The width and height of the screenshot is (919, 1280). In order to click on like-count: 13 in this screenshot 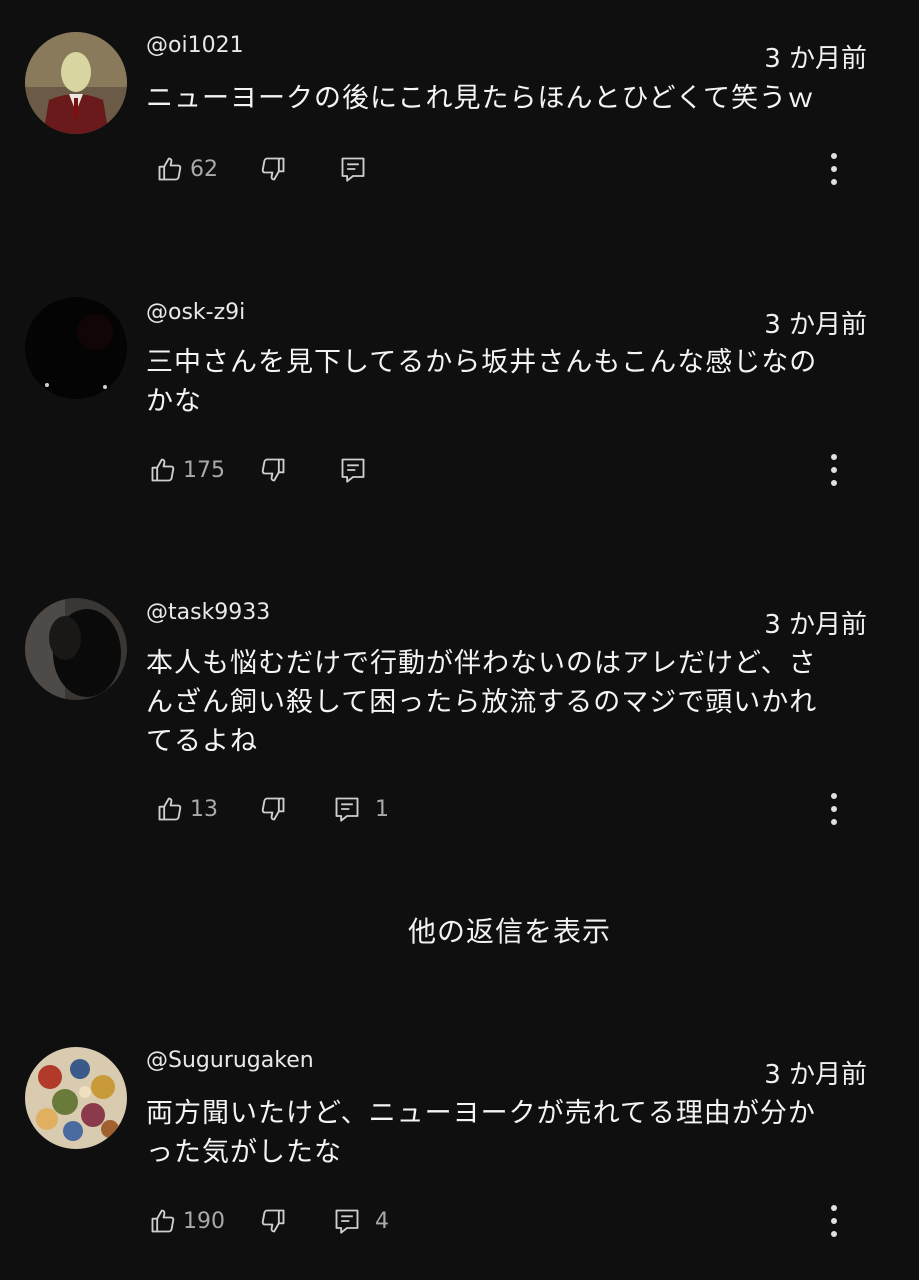, I will do `click(204, 809)`.